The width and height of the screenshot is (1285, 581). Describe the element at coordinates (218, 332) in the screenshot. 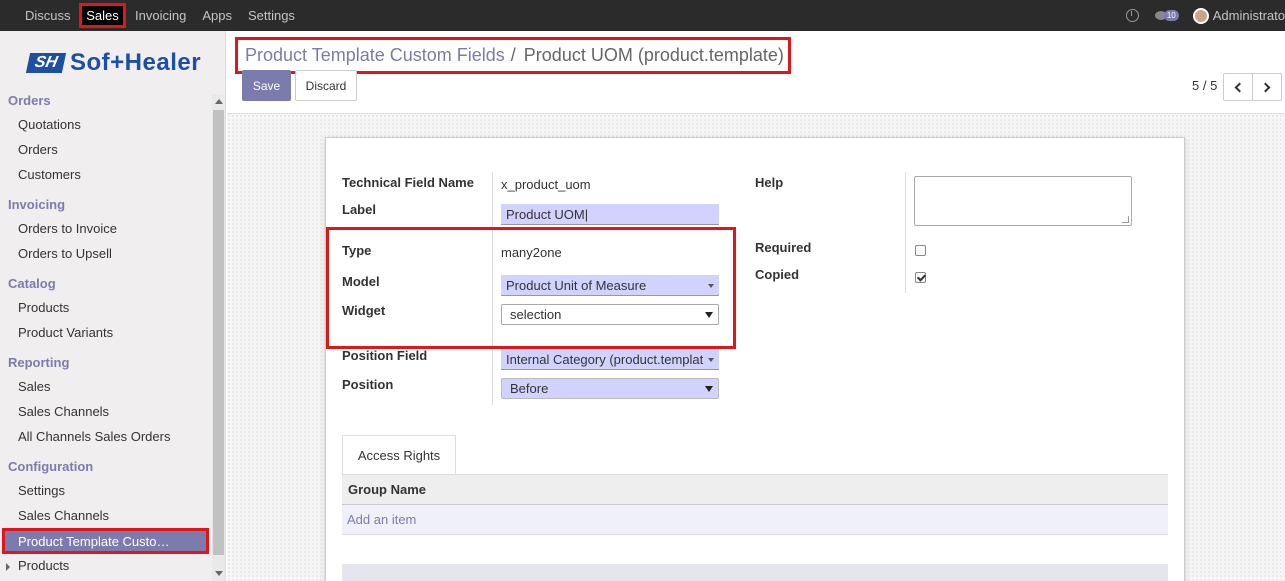

I see `scroll-thumb` at that location.